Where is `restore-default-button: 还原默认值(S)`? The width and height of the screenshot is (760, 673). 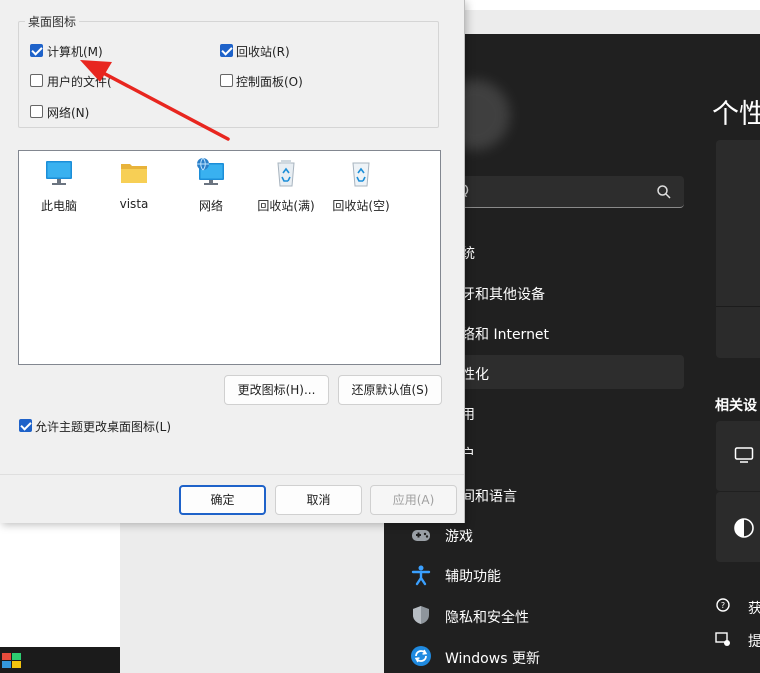
restore-default-button: 还原默认值(S) is located at coordinates (390, 390).